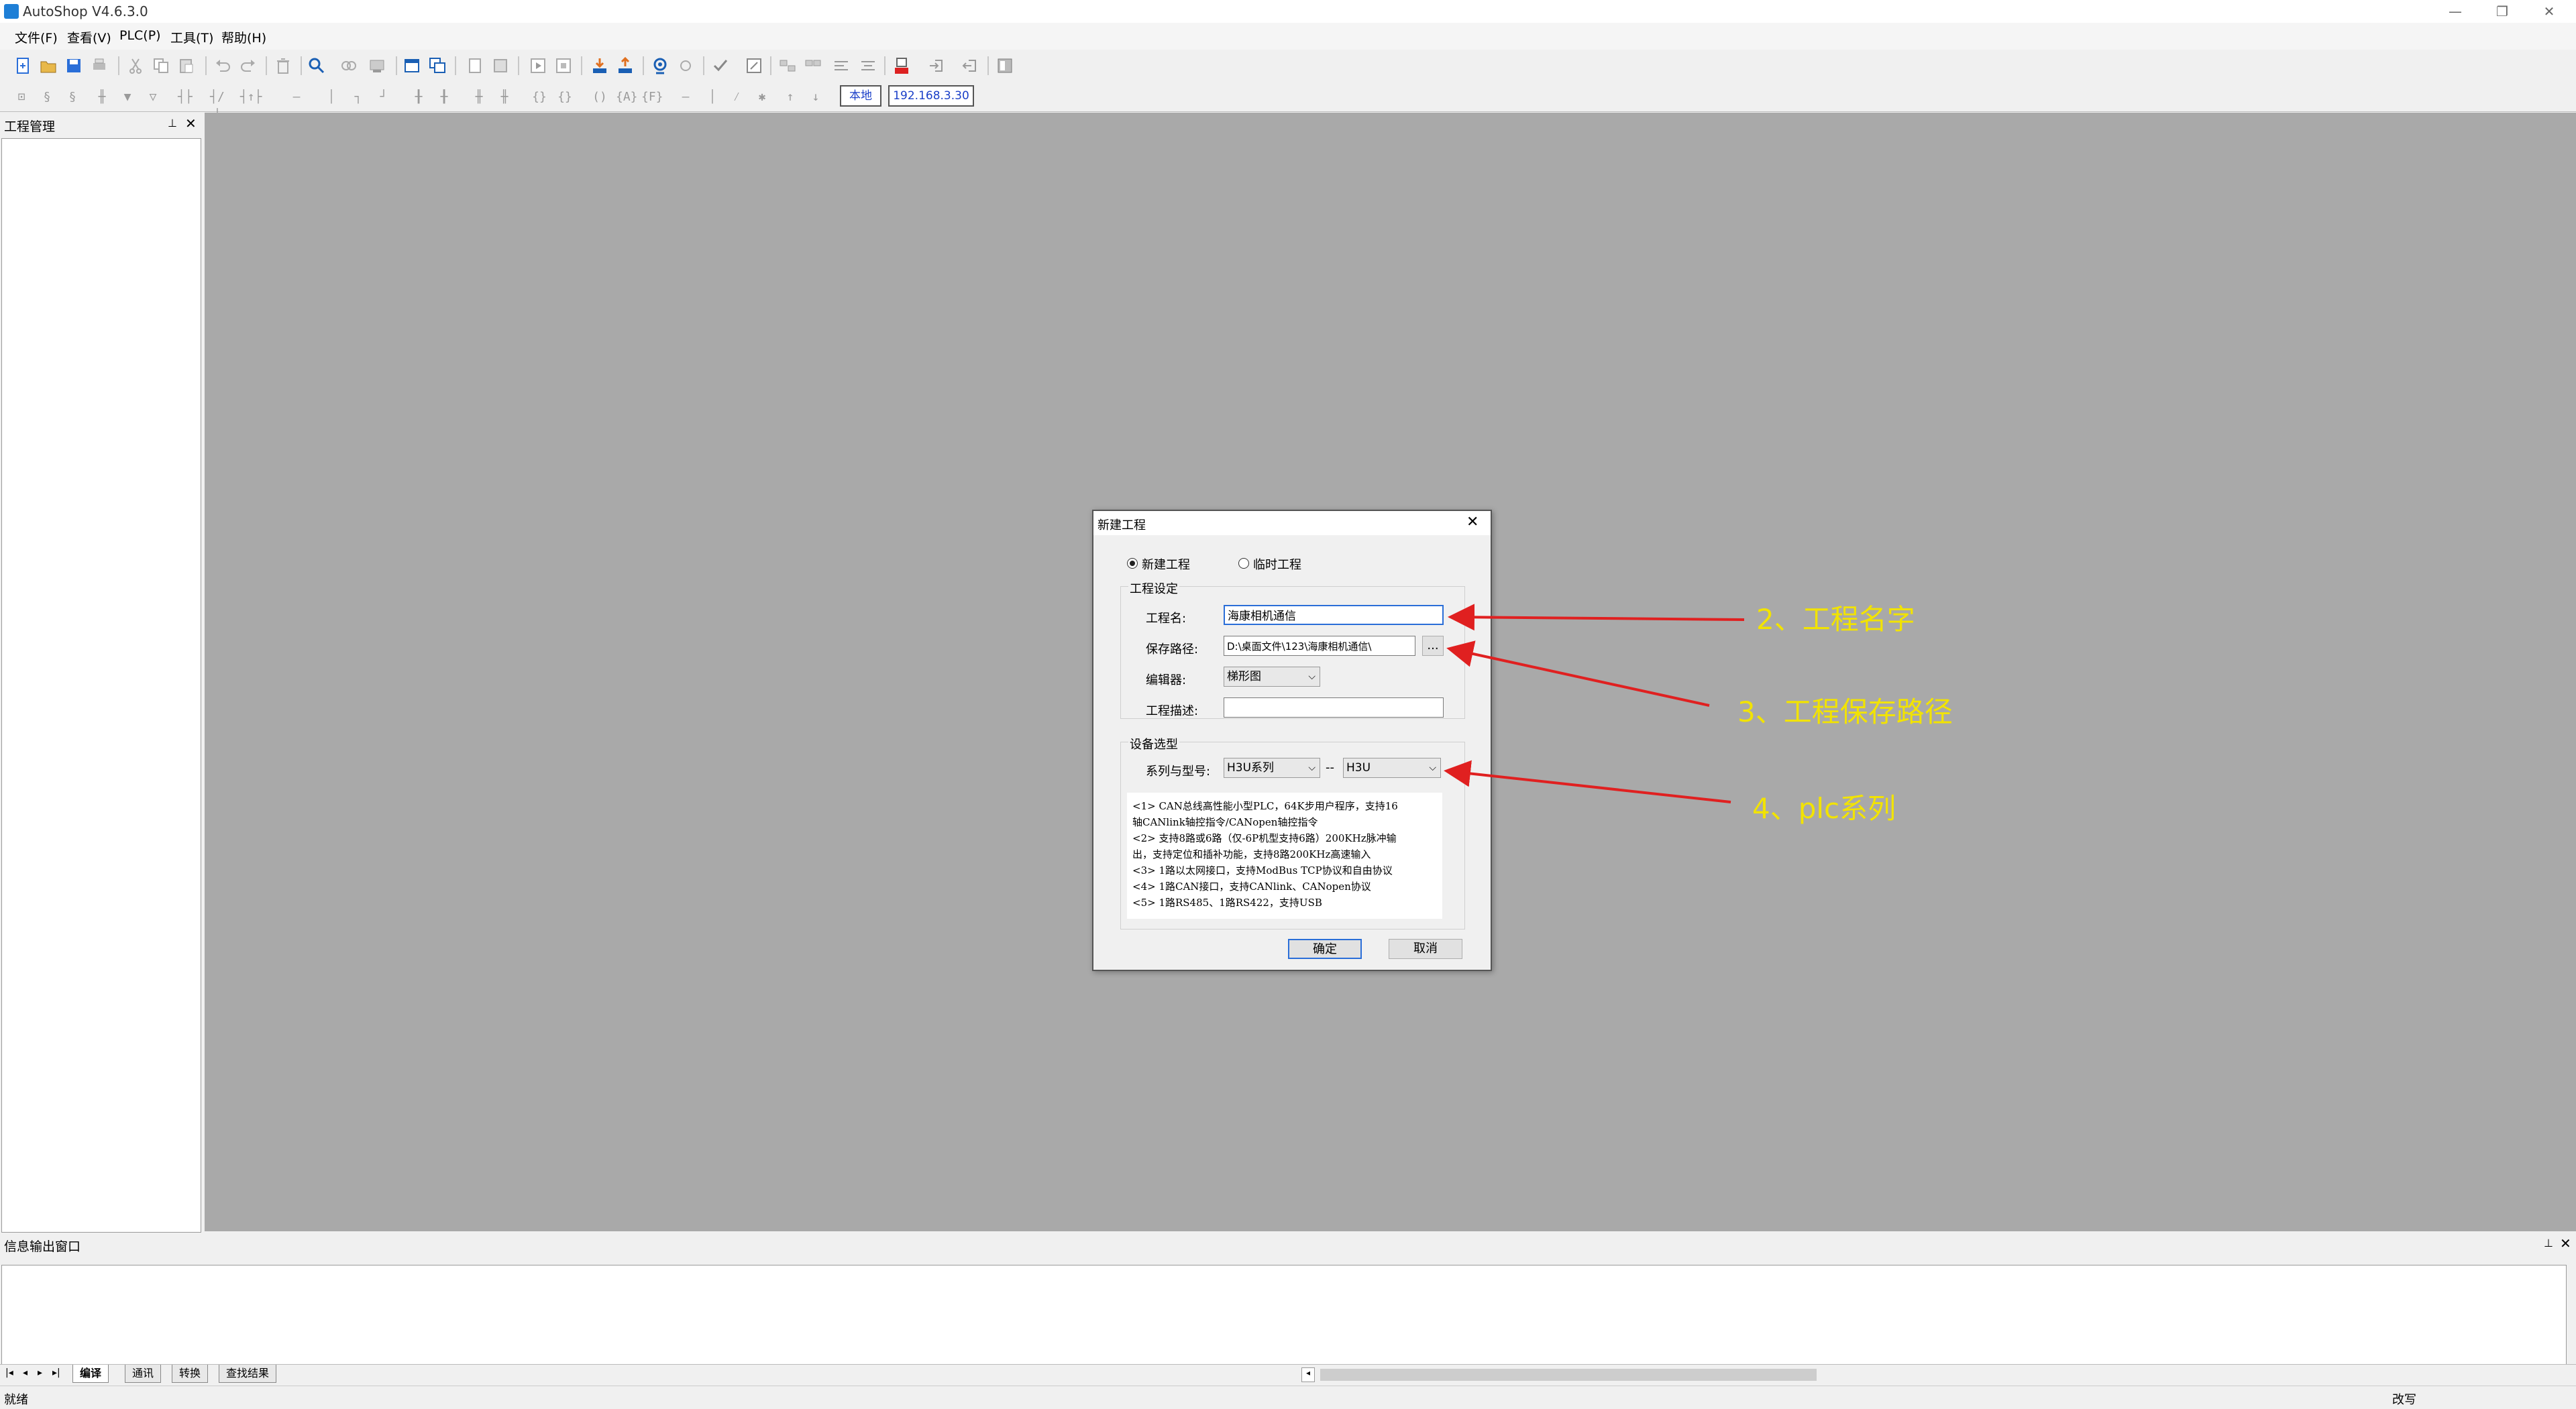 The height and width of the screenshot is (1409, 2576). I want to click on close-panel-icon: ✕, so click(2565, 1243).